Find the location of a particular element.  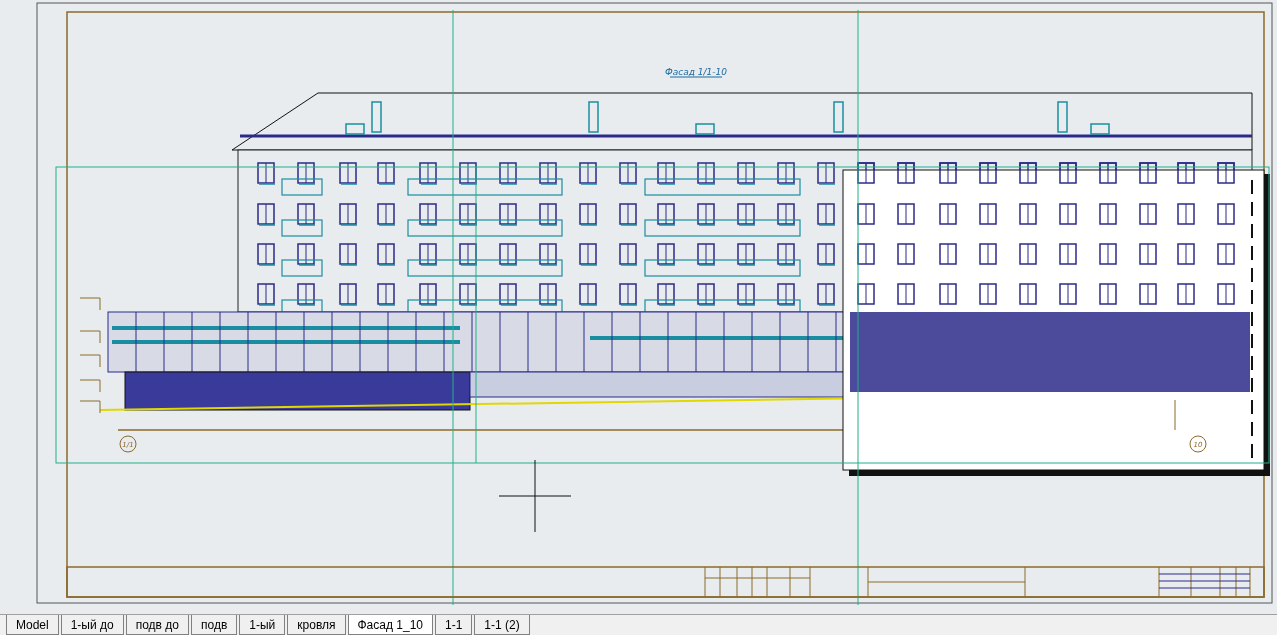

layout-tab: 1-1 (2) is located at coordinates (502, 625).